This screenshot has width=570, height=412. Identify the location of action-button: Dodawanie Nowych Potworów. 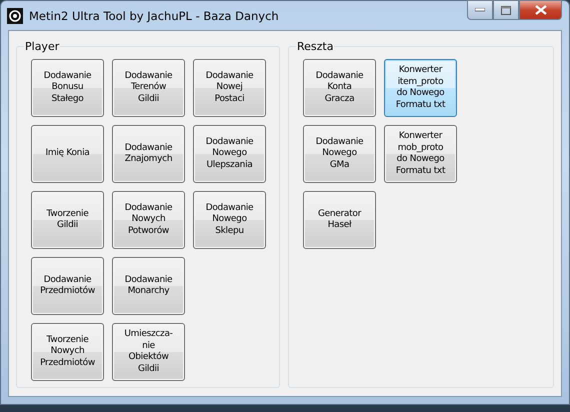
(148, 220).